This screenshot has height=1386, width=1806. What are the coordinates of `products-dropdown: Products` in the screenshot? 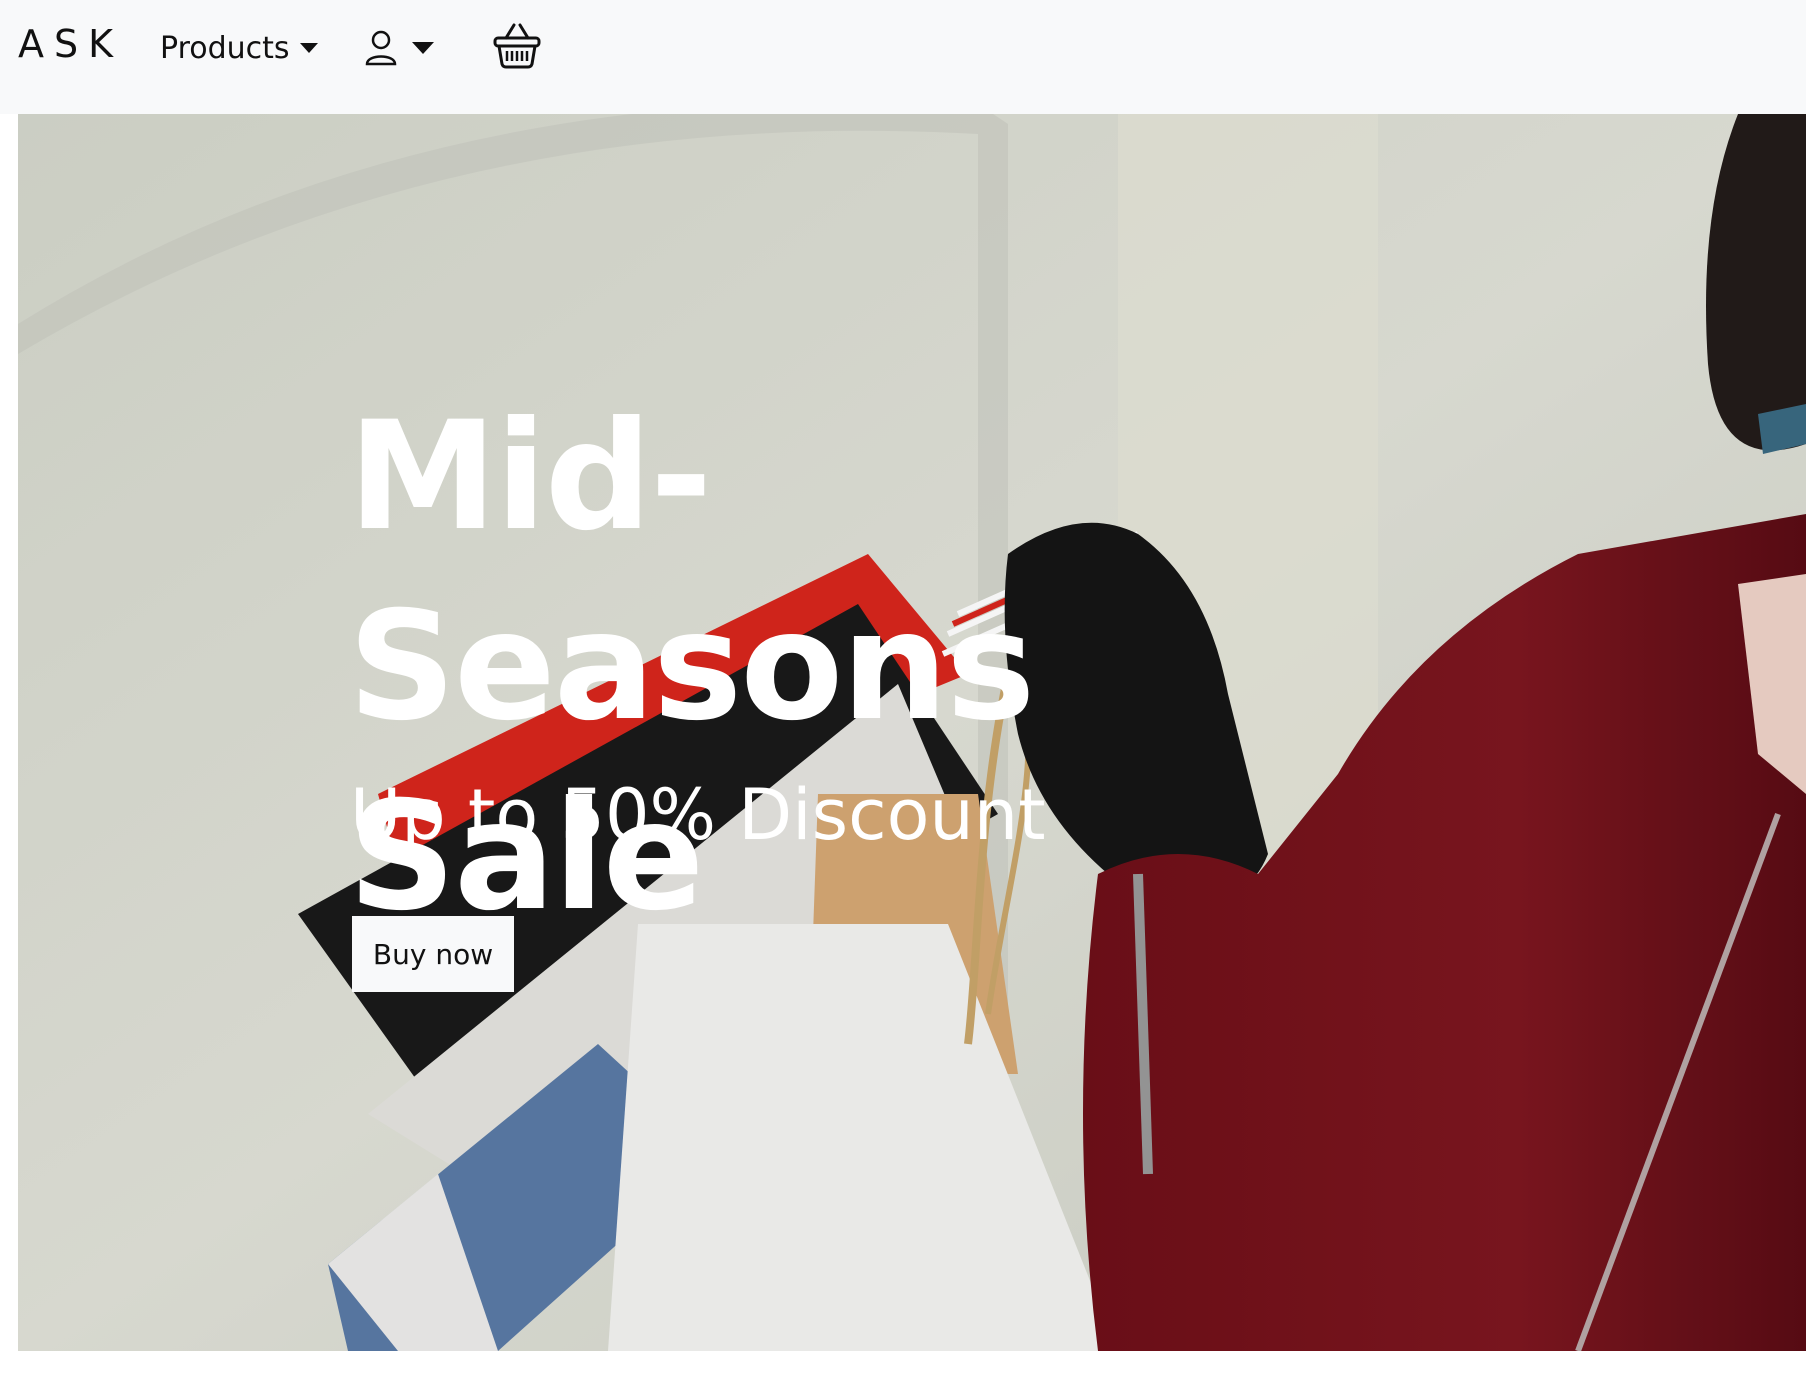 It's located at (239, 48).